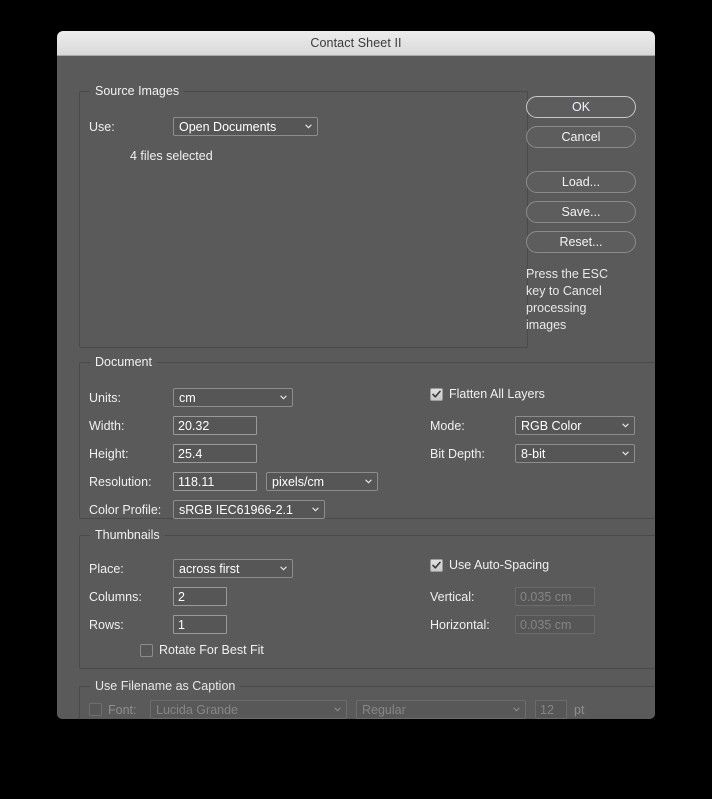  I want to click on caption-font-family-value: Lucida Grande, so click(197, 709).